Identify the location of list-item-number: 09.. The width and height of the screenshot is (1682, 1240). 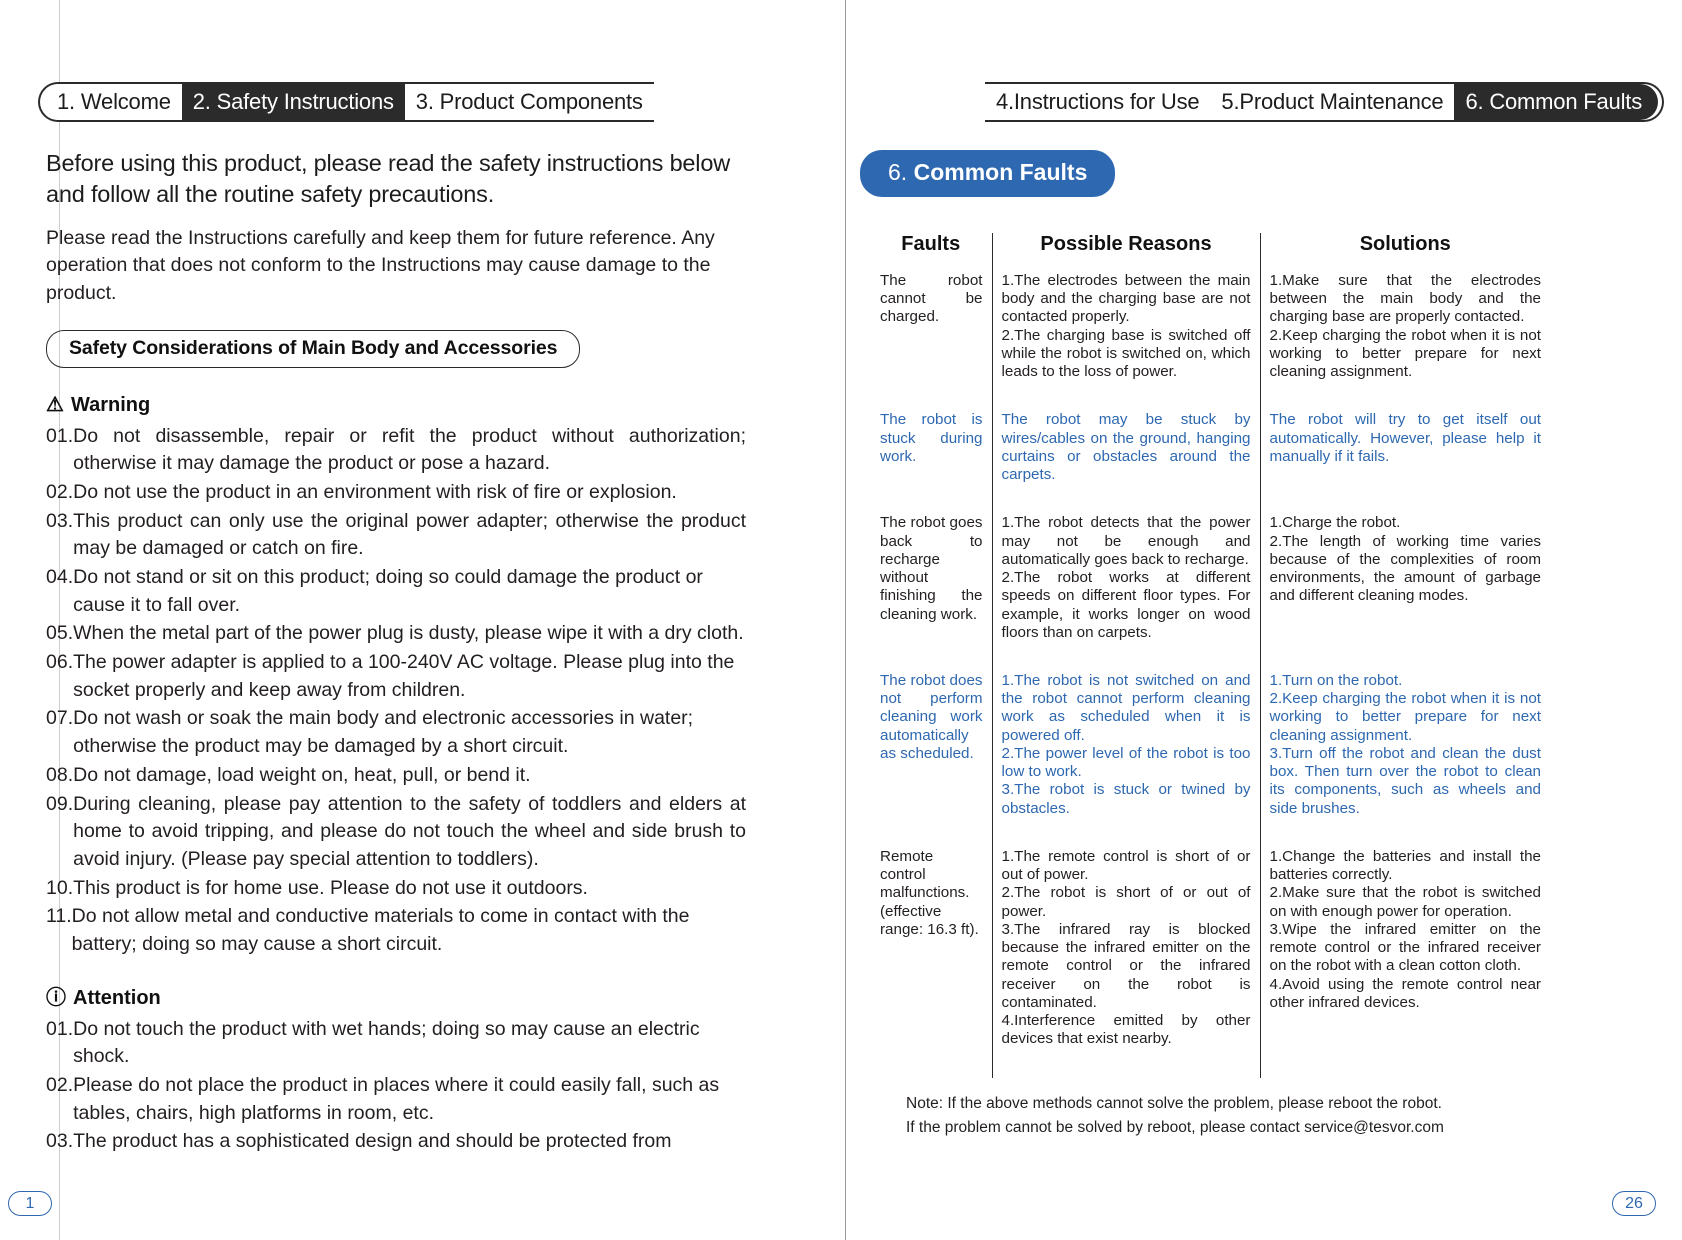
(60, 803).